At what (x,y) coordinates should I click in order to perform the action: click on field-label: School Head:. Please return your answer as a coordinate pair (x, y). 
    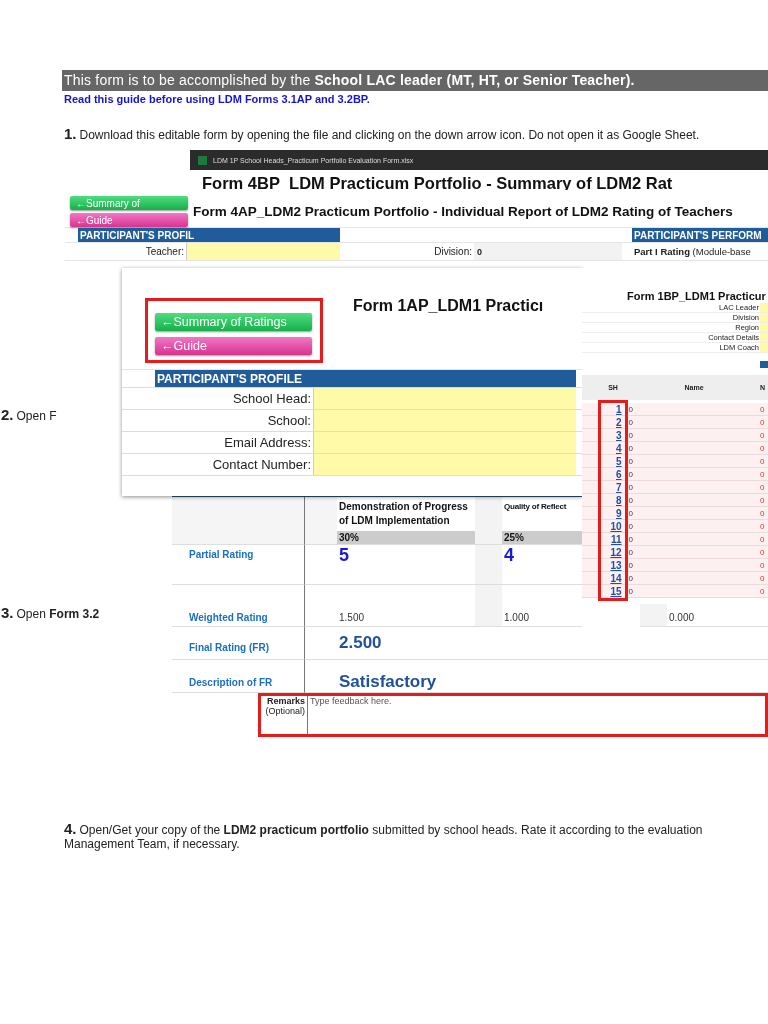
    Looking at the image, I should click on (271, 399).